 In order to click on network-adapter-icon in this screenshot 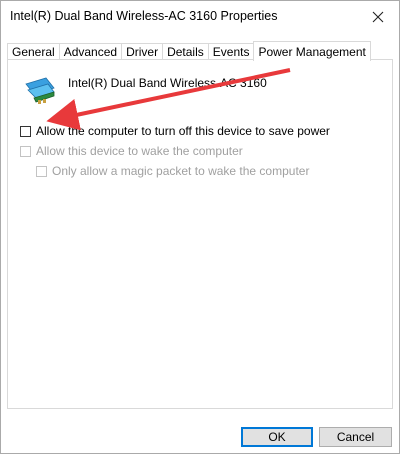, I will do `click(40, 90)`.